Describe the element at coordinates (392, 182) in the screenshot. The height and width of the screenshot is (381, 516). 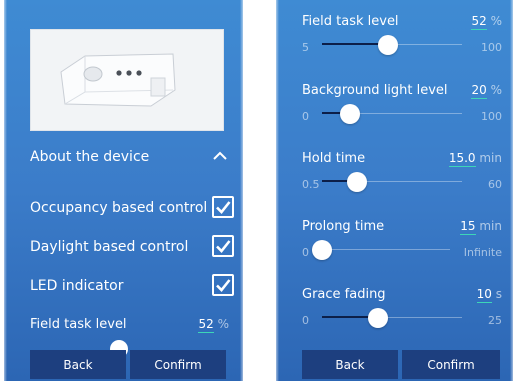
I see `hold-time-slider` at that location.